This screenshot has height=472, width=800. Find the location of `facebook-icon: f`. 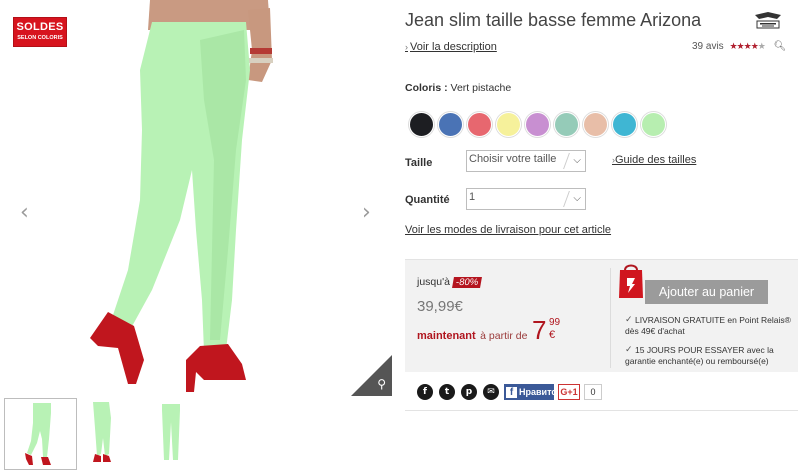

facebook-icon: f is located at coordinates (425, 392).